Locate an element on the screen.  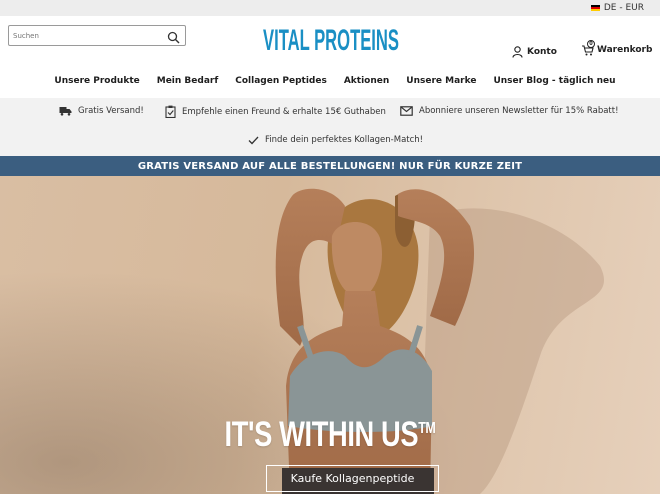
nav-item-promotions: Aktionen is located at coordinates (366, 87).